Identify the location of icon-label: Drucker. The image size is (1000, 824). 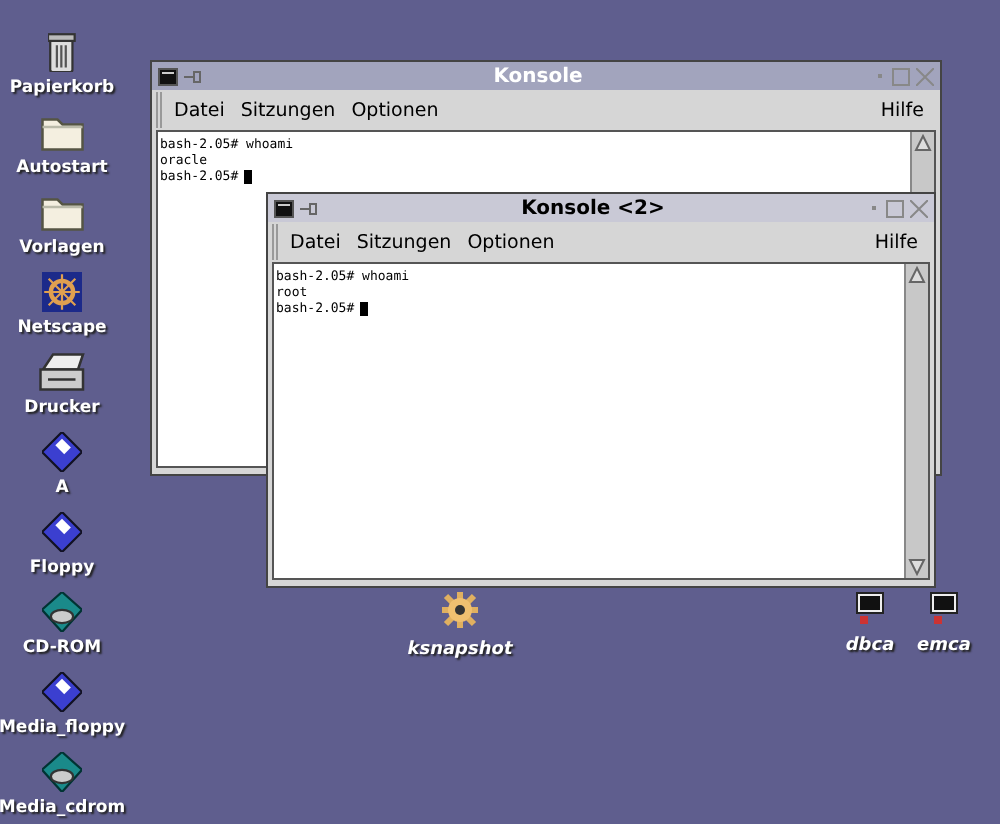
(62, 409).